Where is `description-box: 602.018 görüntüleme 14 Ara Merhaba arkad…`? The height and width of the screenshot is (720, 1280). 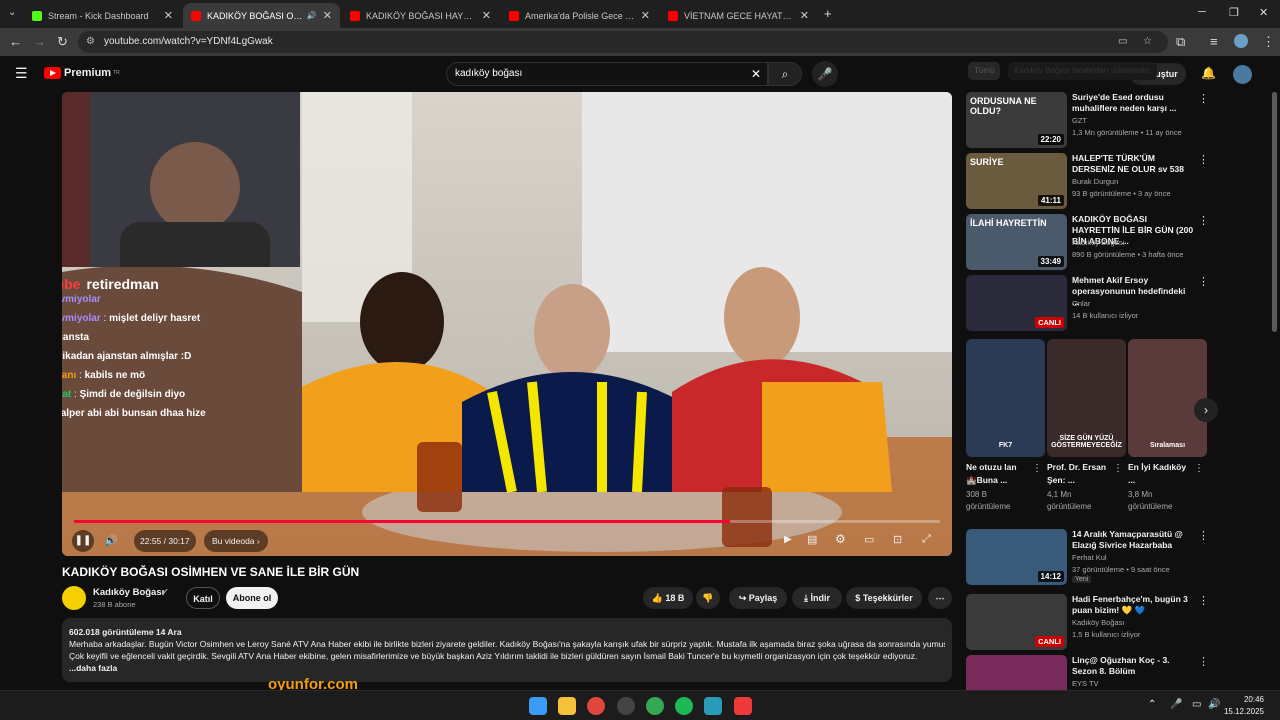
description-box: 602.018 görüntüleme 14 Ara Merhaba arkad… is located at coordinates (507, 650).